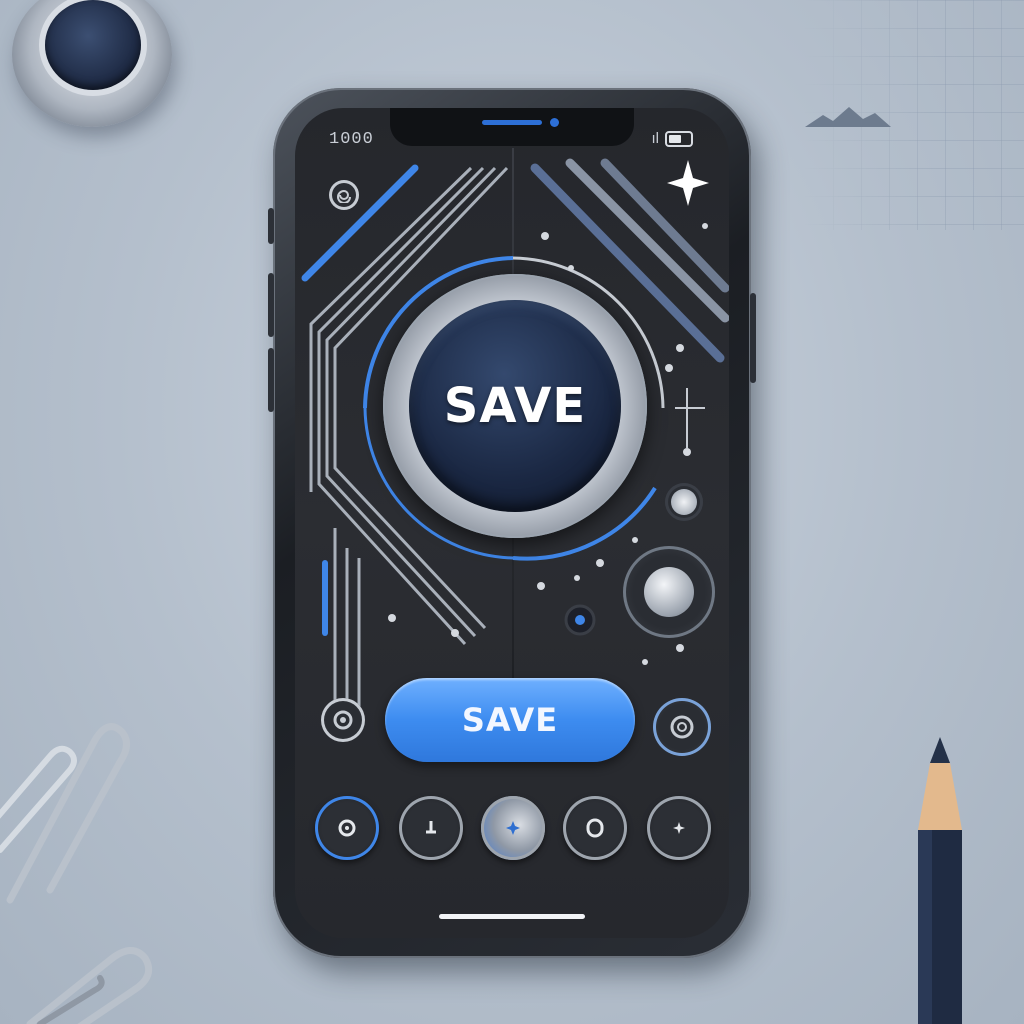  I want to click on metal-knob, so click(92, 63).